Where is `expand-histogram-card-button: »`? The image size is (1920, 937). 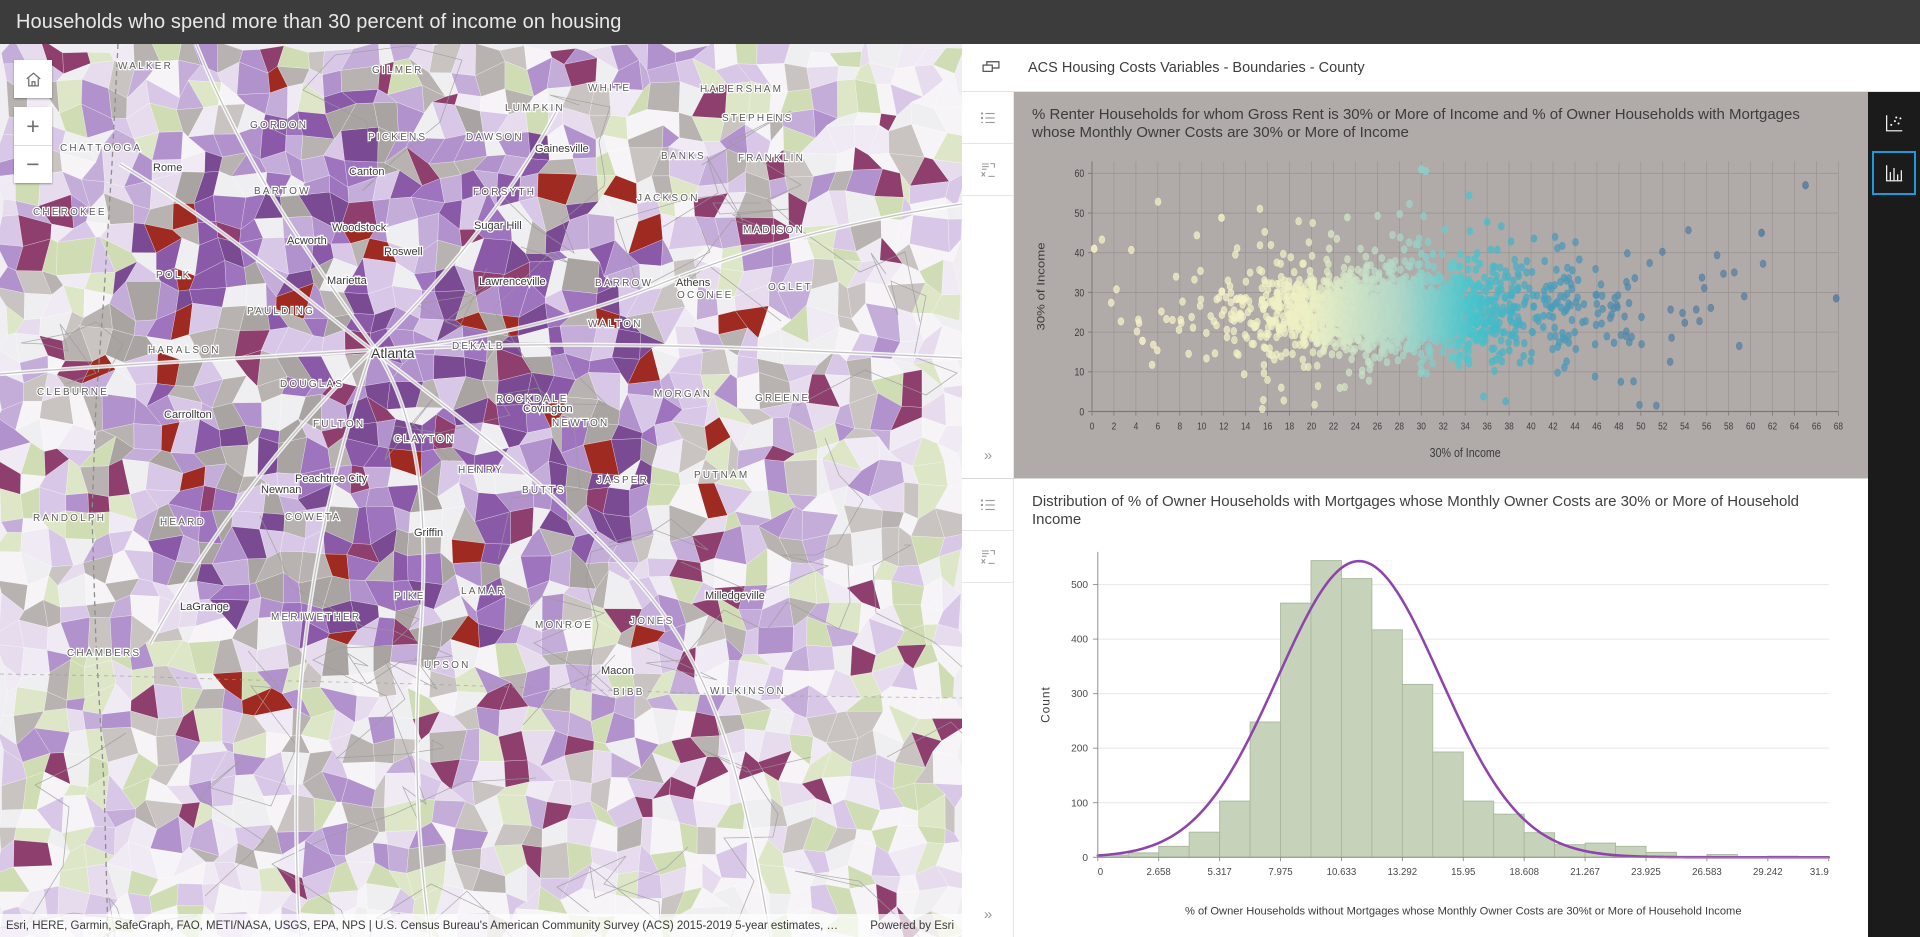
expand-histogram-card-button: » is located at coordinates (988, 914).